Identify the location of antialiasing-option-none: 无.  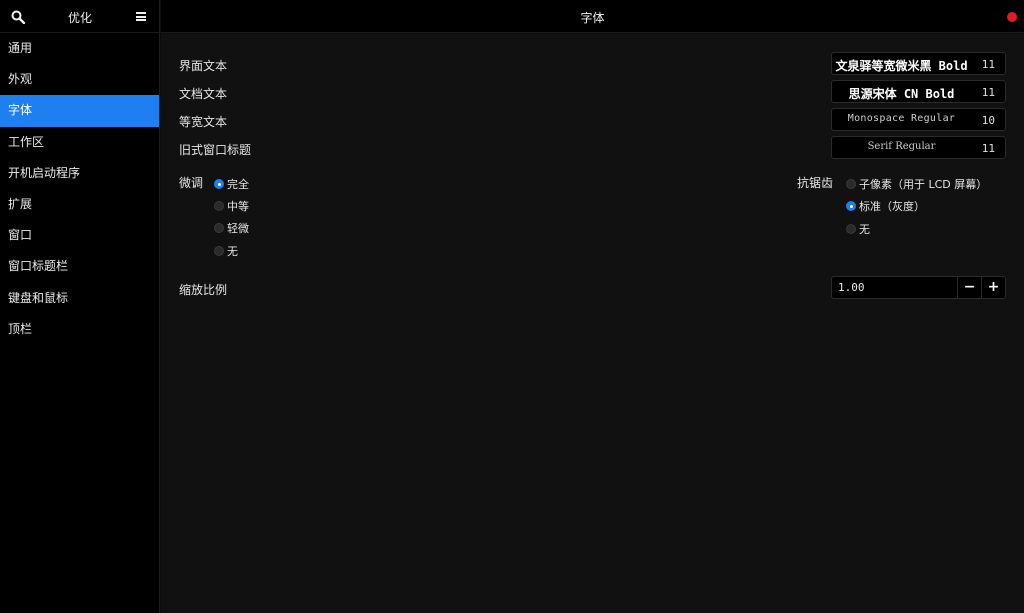
(858, 229).